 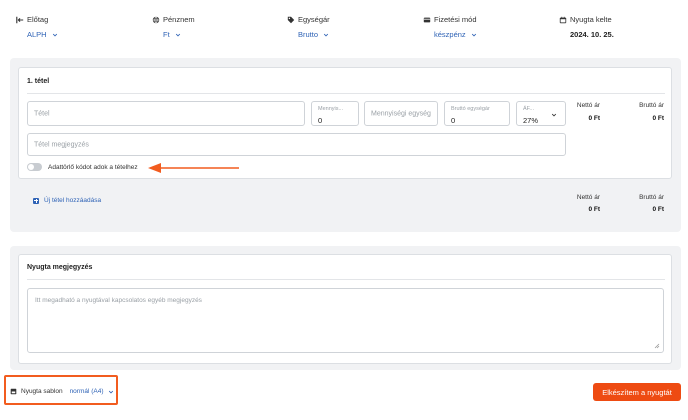 What do you see at coordinates (657, 346) in the screenshot?
I see `resize-handle-icon` at bounding box center [657, 346].